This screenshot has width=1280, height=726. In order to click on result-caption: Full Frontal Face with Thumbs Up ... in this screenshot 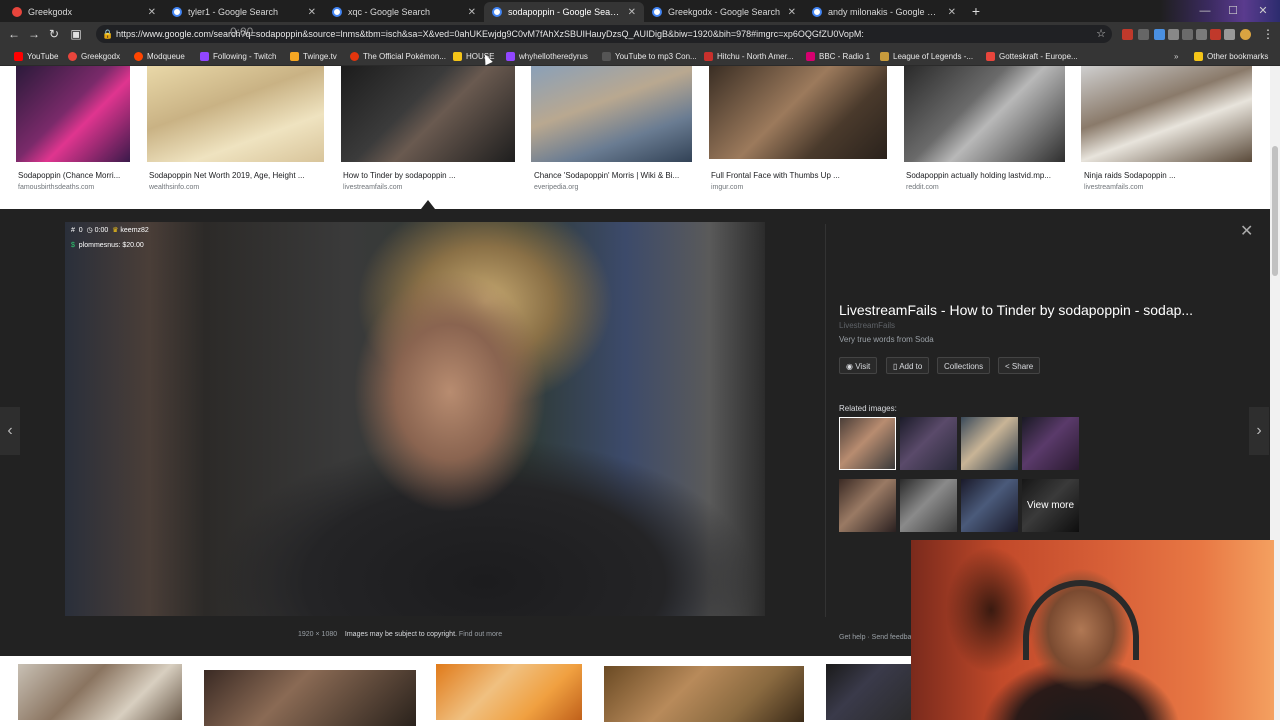, I will do `click(798, 175)`.